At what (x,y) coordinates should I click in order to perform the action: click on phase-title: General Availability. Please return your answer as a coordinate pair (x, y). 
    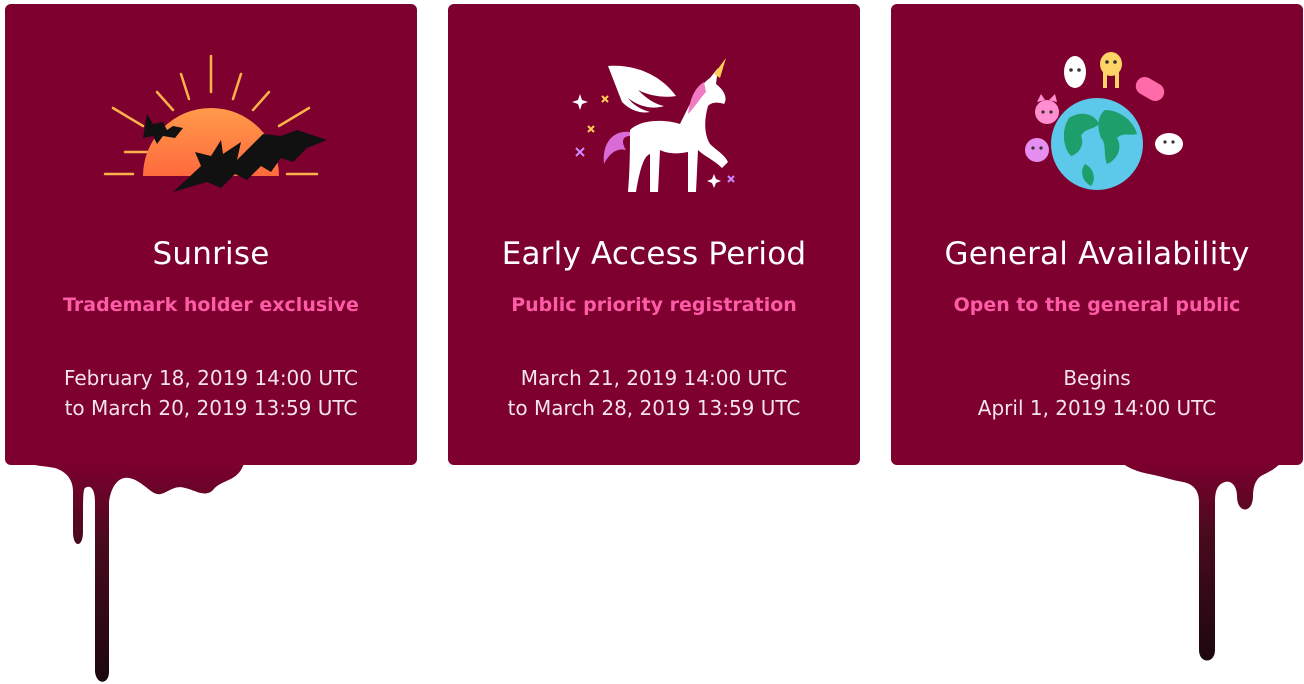
    Looking at the image, I should click on (1097, 254).